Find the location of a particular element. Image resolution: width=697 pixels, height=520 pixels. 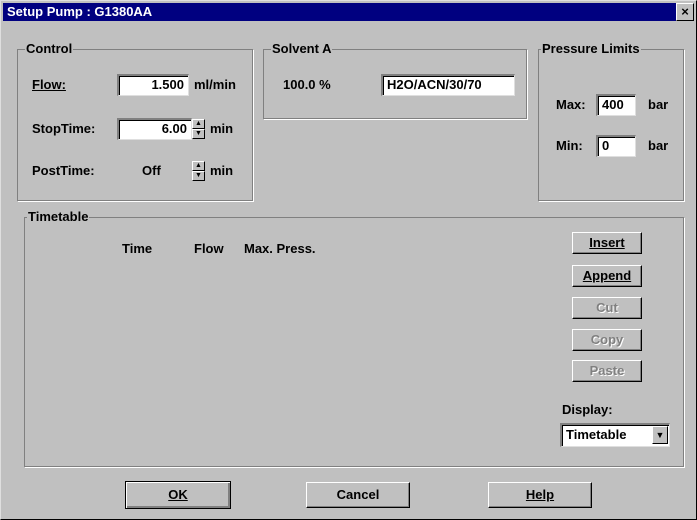

column-header-flow: Flow is located at coordinates (209, 248).